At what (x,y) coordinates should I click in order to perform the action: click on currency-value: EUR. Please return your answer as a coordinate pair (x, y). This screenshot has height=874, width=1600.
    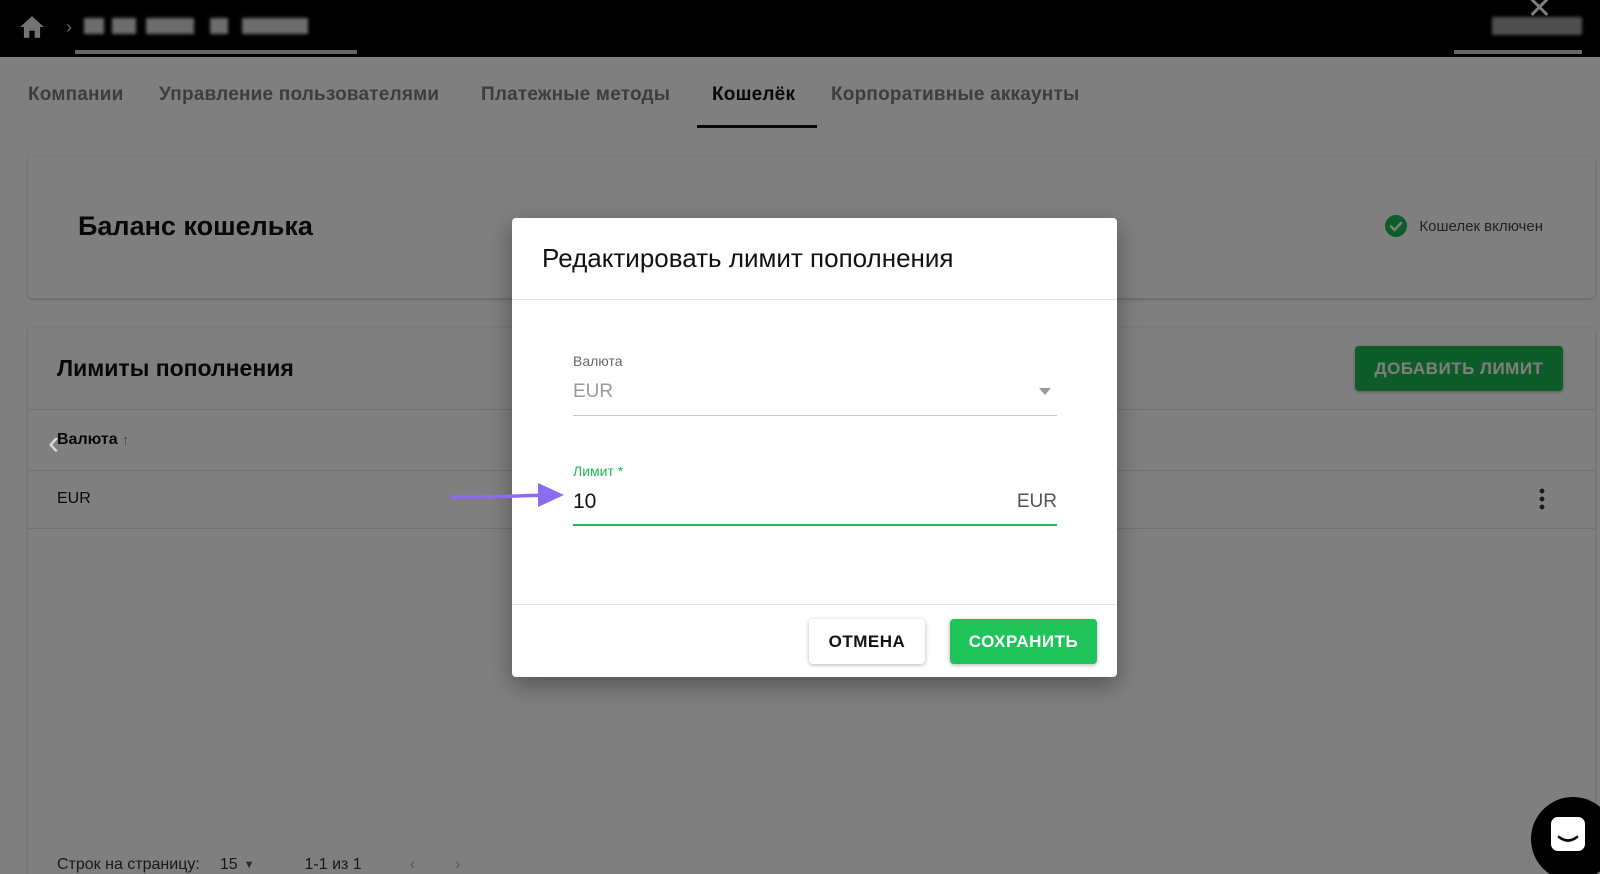
    Looking at the image, I should click on (593, 391).